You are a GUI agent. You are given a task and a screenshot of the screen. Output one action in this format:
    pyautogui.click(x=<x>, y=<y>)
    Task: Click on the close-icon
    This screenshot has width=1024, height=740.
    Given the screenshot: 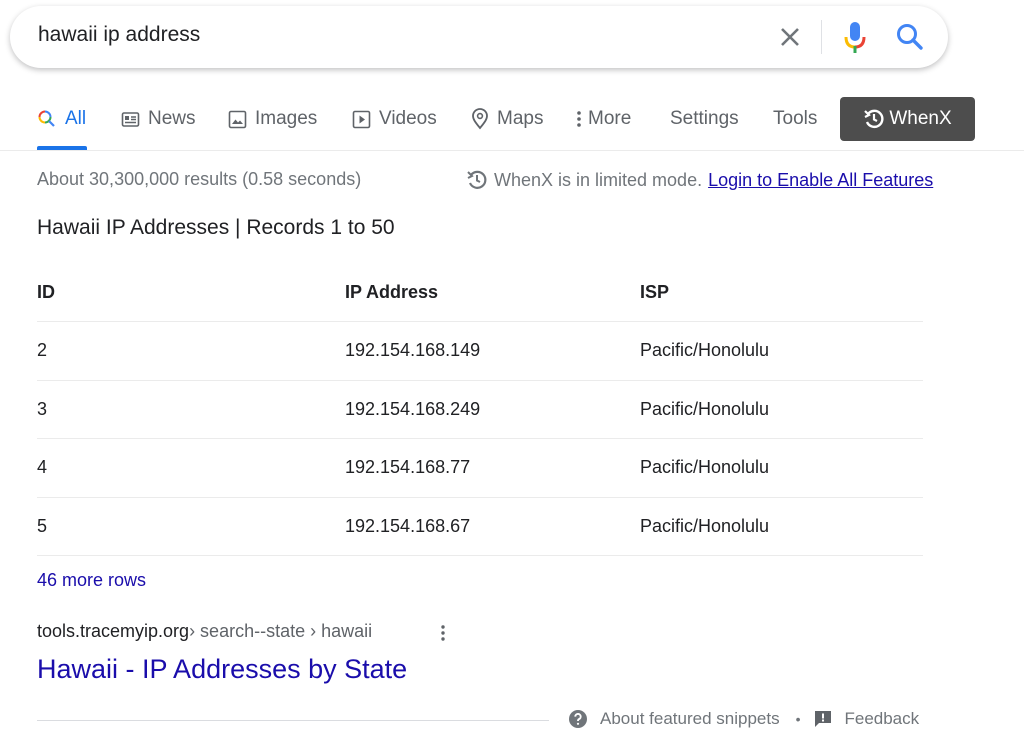 What is the action you would take?
    pyautogui.click(x=790, y=37)
    